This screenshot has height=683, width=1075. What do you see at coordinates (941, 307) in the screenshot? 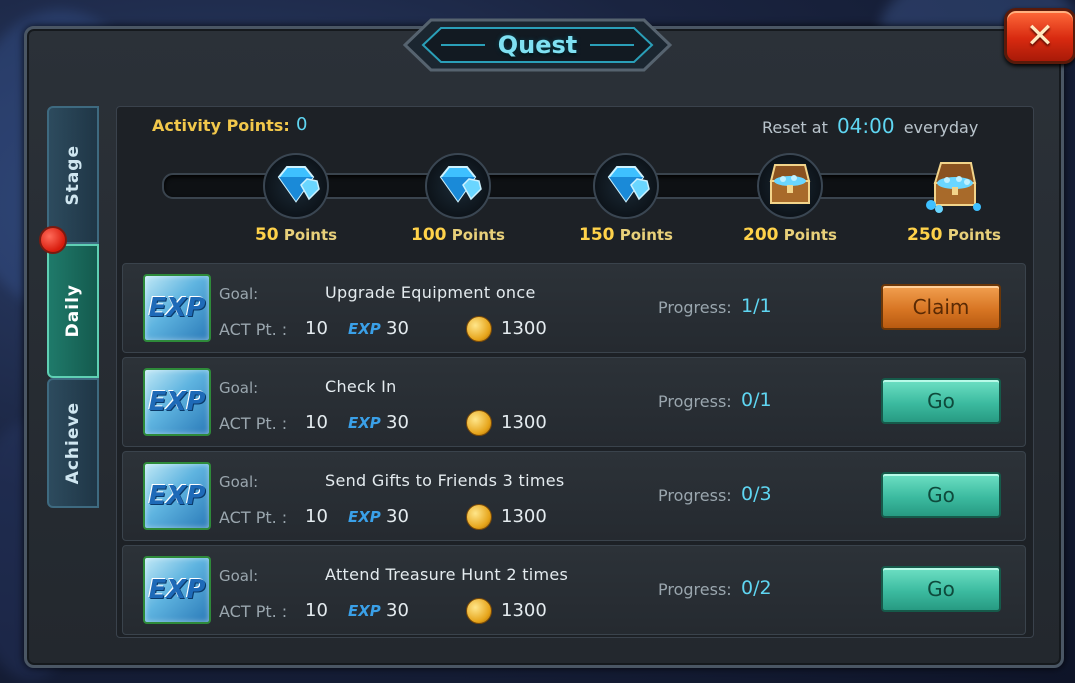
I see `claim-button: Claim` at bounding box center [941, 307].